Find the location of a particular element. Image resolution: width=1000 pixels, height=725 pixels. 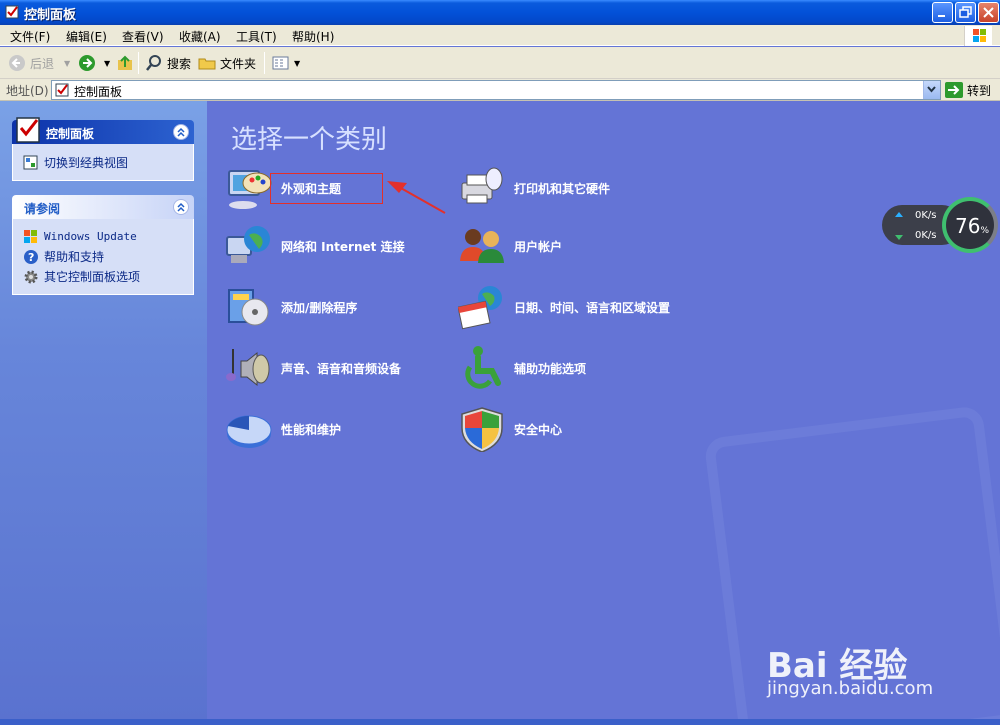

category-performance-maintenance: 性能和维护 is located at coordinates (283, 429).